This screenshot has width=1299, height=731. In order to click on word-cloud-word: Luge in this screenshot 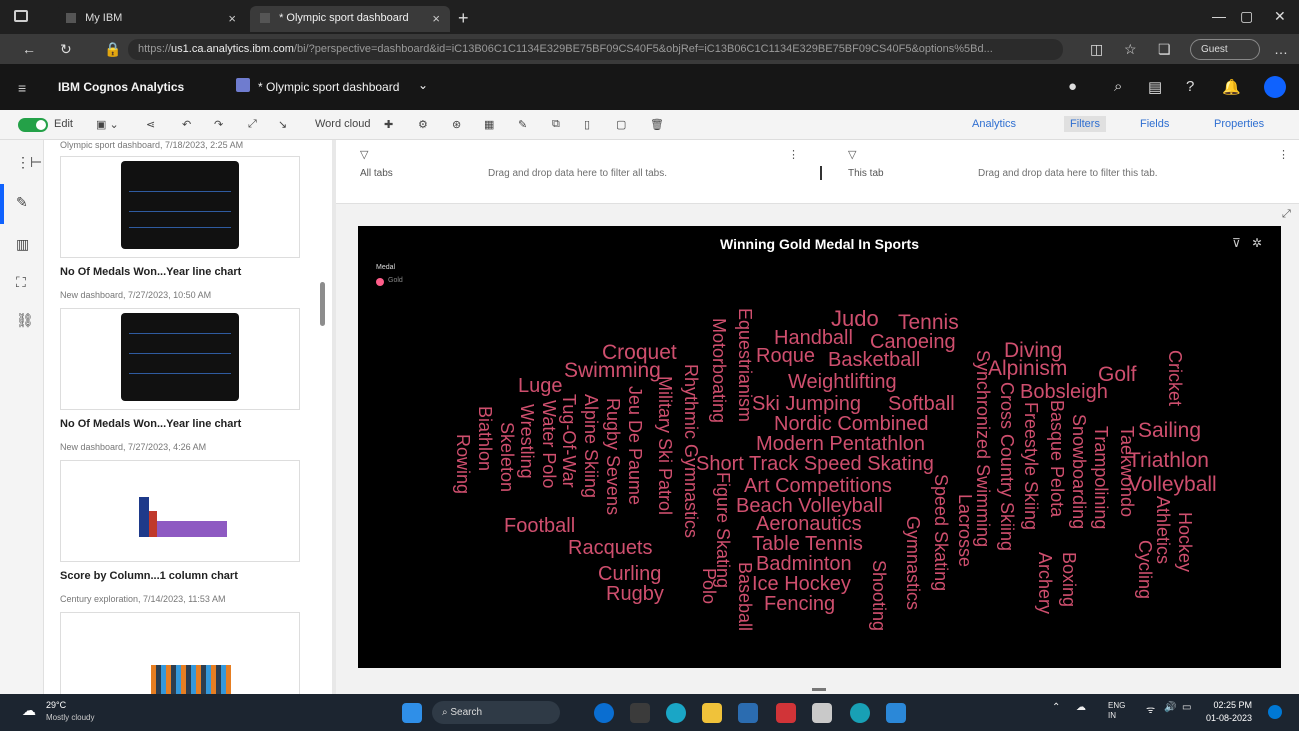, I will do `click(540, 386)`.